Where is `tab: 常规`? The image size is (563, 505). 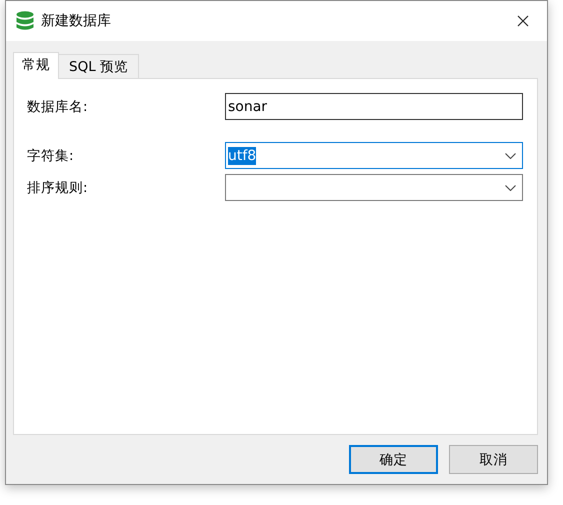 tab: 常规 is located at coordinates (36, 65).